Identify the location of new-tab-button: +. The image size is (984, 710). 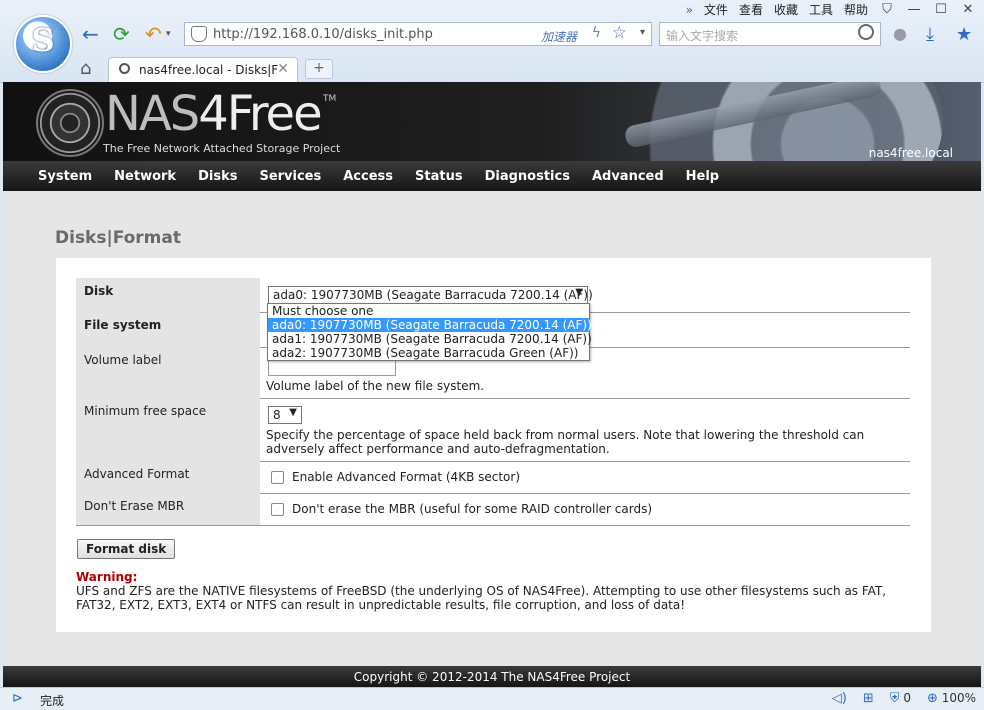
(319, 69).